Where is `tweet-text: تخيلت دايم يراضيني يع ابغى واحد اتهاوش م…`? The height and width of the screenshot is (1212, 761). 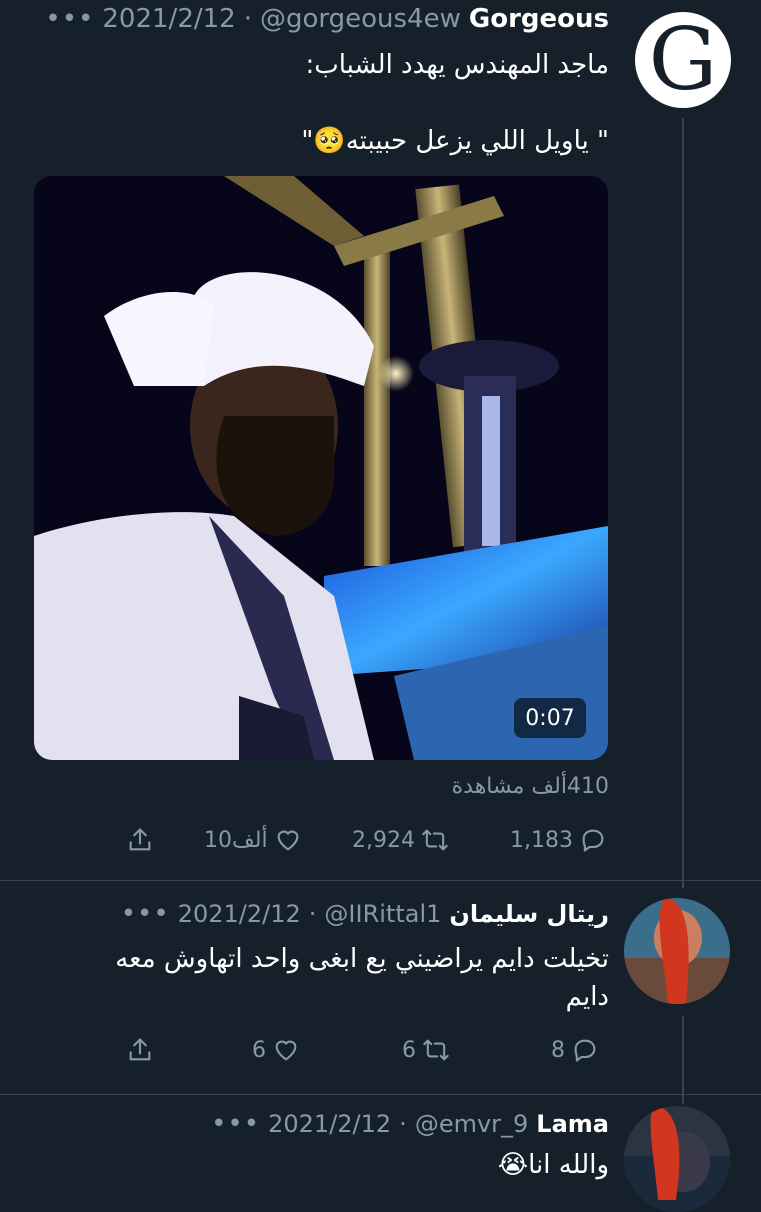 tweet-text: تخيلت دايم يراضيني يع ابغى واحد اتهاوش م… is located at coordinates (319, 978).